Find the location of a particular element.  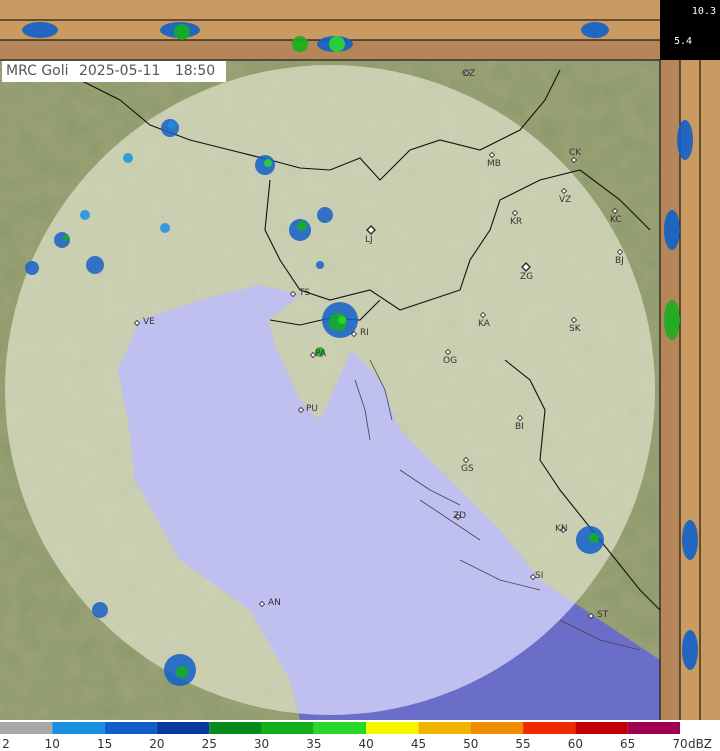

radar-time: 18:50 is located at coordinates (195, 71).